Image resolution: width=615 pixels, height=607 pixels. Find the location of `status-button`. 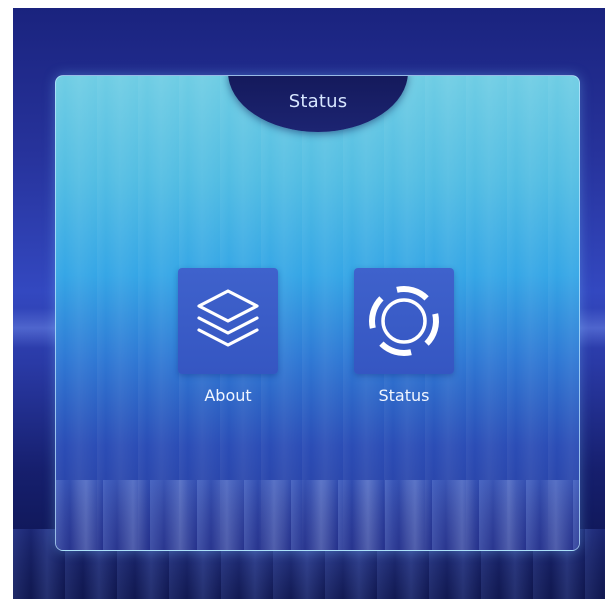

status-button is located at coordinates (404, 321).